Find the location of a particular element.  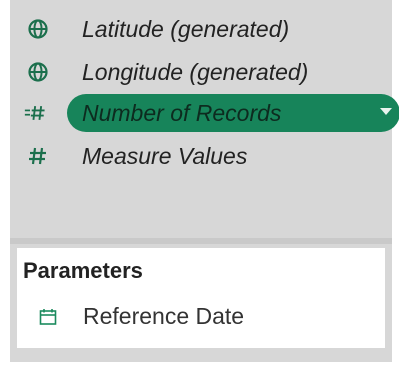

field-label: Longitude (generated) is located at coordinates (195, 71).